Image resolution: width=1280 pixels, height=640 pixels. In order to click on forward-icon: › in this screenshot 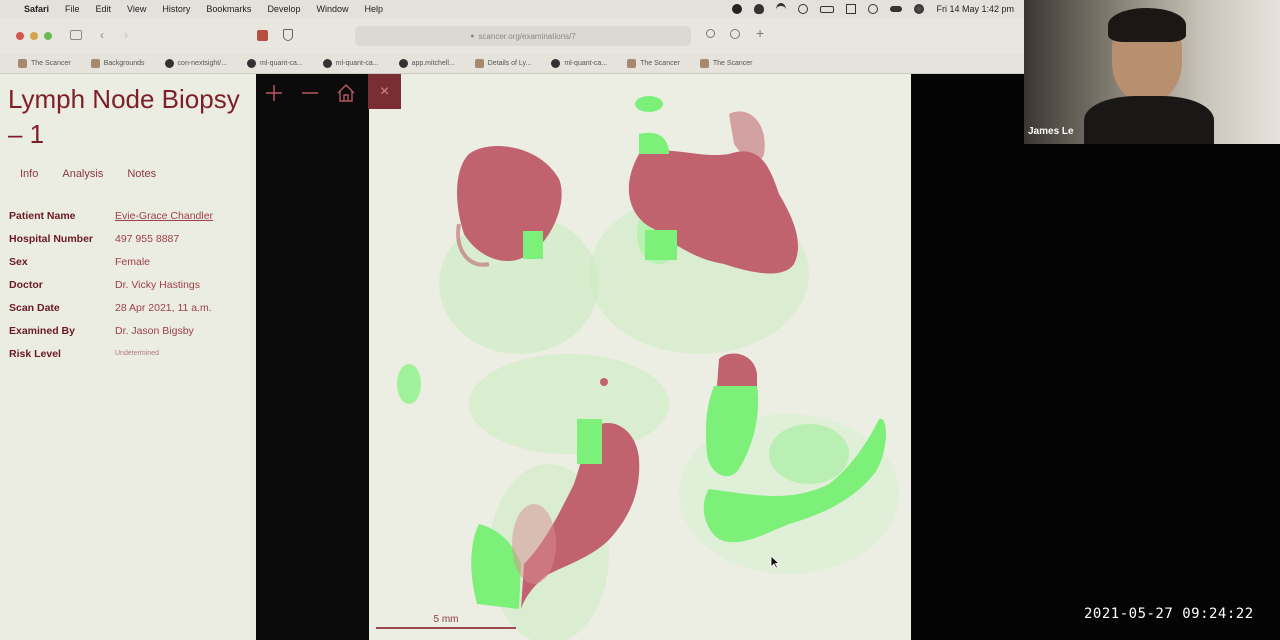, I will do `click(126, 35)`.